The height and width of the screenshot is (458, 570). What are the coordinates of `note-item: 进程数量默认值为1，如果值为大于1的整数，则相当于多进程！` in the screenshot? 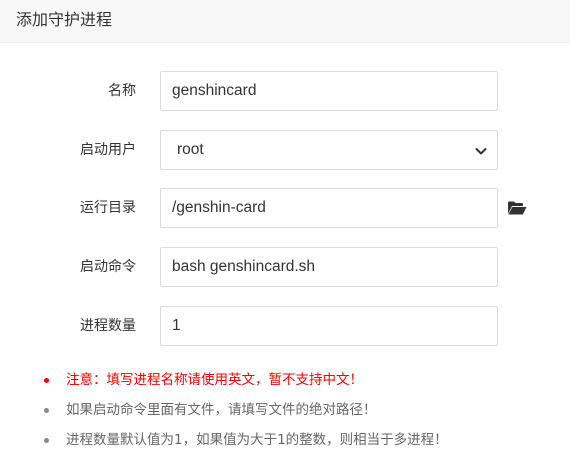 It's located at (304, 443).